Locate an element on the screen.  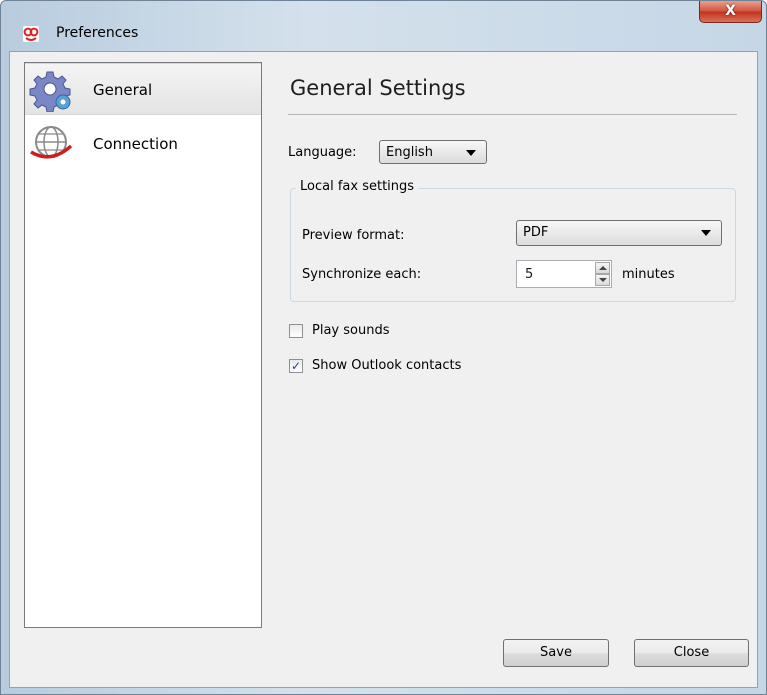
close-icon: X is located at coordinates (730, 11).